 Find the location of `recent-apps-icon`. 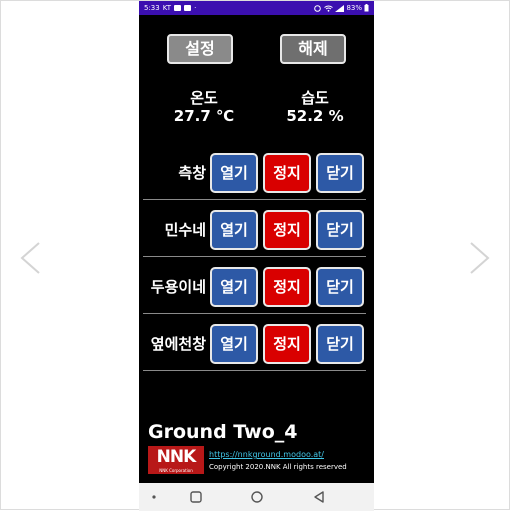

recent-apps-icon is located at coordinates (196, 497).